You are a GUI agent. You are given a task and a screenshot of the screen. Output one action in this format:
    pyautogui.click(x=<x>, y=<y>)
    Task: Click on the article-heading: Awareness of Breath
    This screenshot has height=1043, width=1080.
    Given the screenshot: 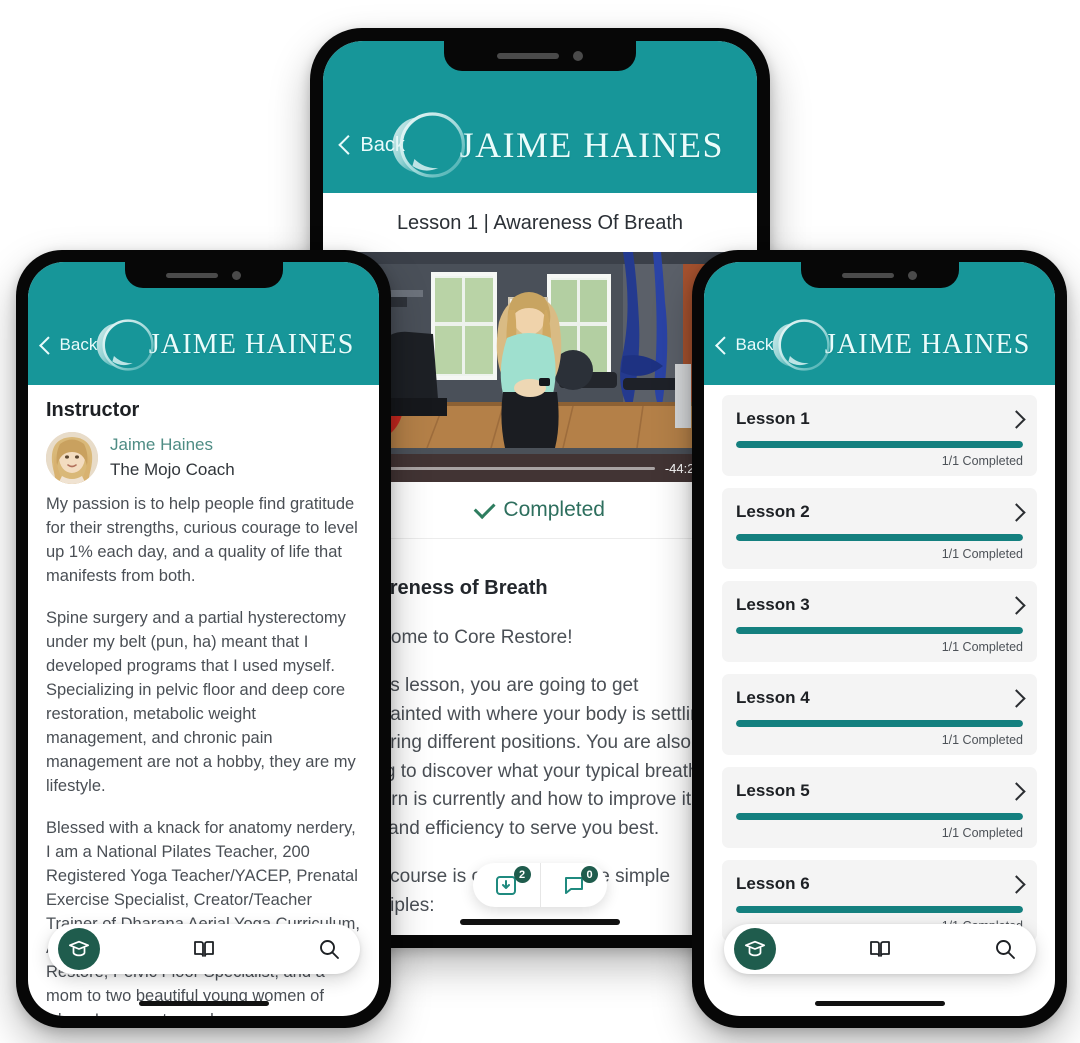 What is the action you would take?
    pyautogui.click(x=448, y=588)
    